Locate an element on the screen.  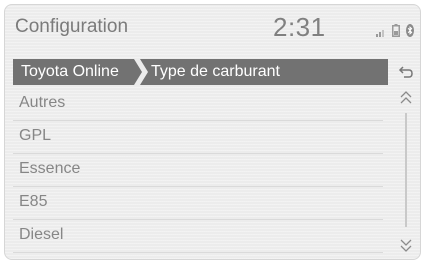
list-item-e85: E85 is located at coordinates (198, 203).